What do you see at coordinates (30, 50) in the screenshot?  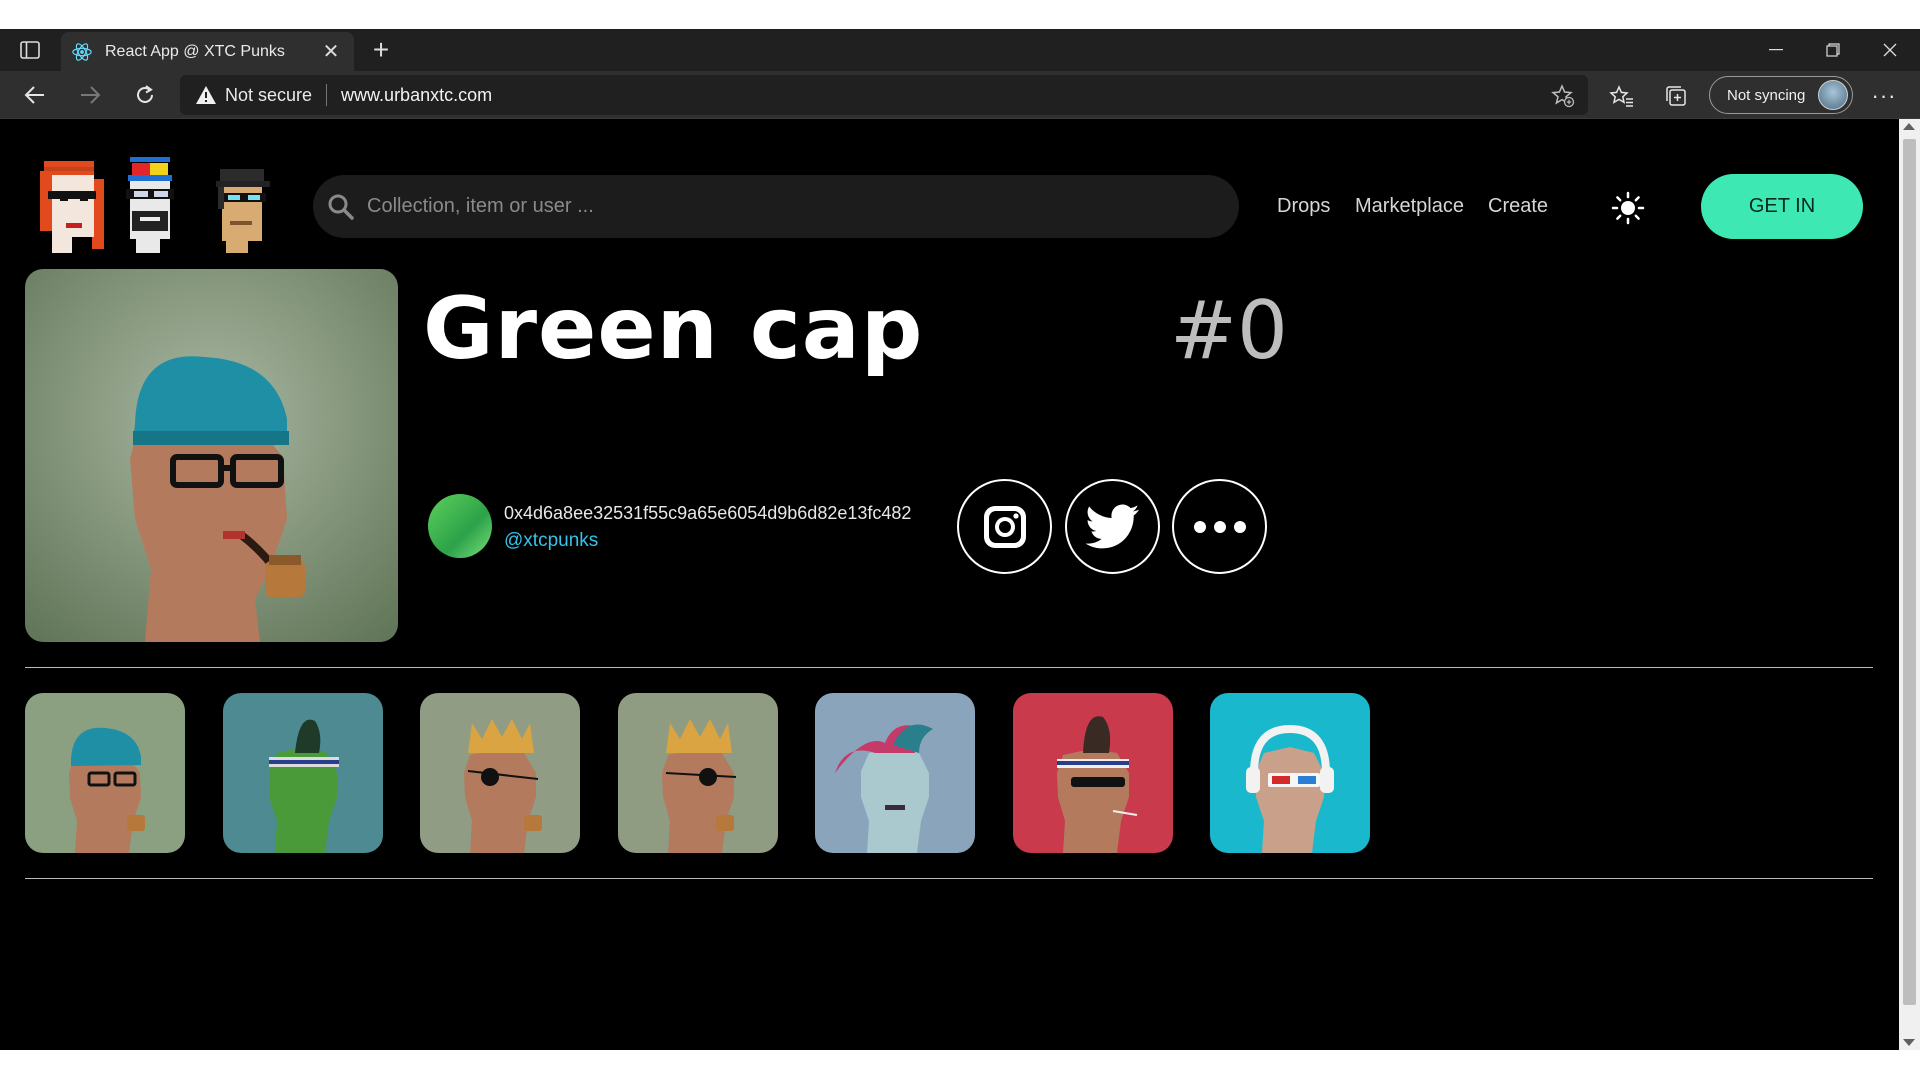 I see `tab-actions-icon` at bounding box center [30, 50].